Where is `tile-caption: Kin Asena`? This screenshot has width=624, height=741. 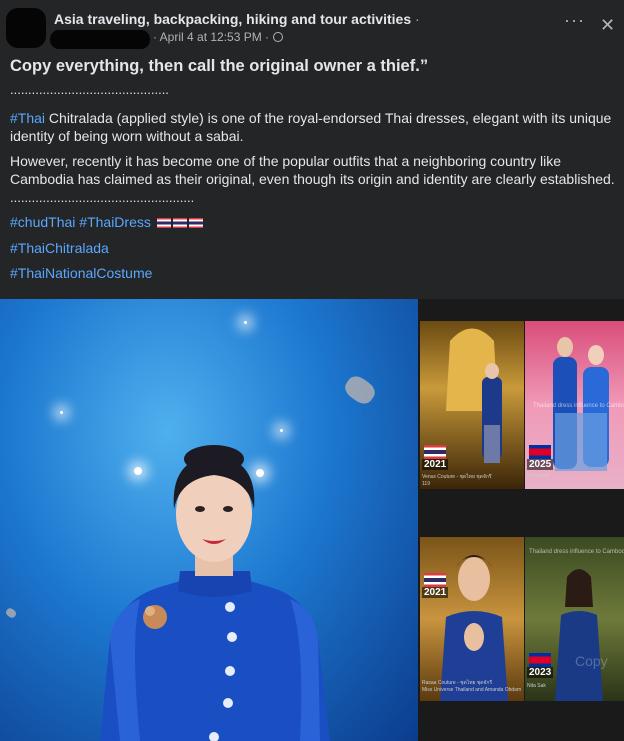
tile-caption: Kin Asena is located at coordinates (538, 476).